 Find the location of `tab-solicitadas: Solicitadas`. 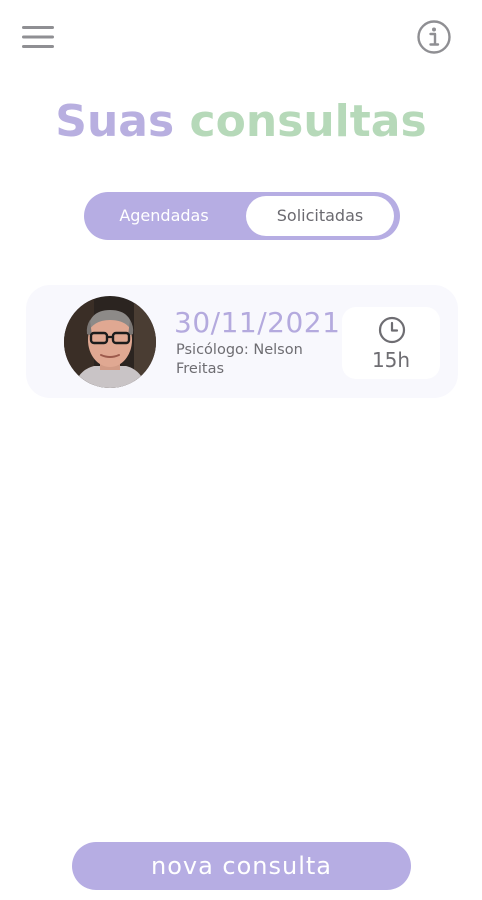

tab-solicitadas: Solicitadas is located at coordinates (320, 216).